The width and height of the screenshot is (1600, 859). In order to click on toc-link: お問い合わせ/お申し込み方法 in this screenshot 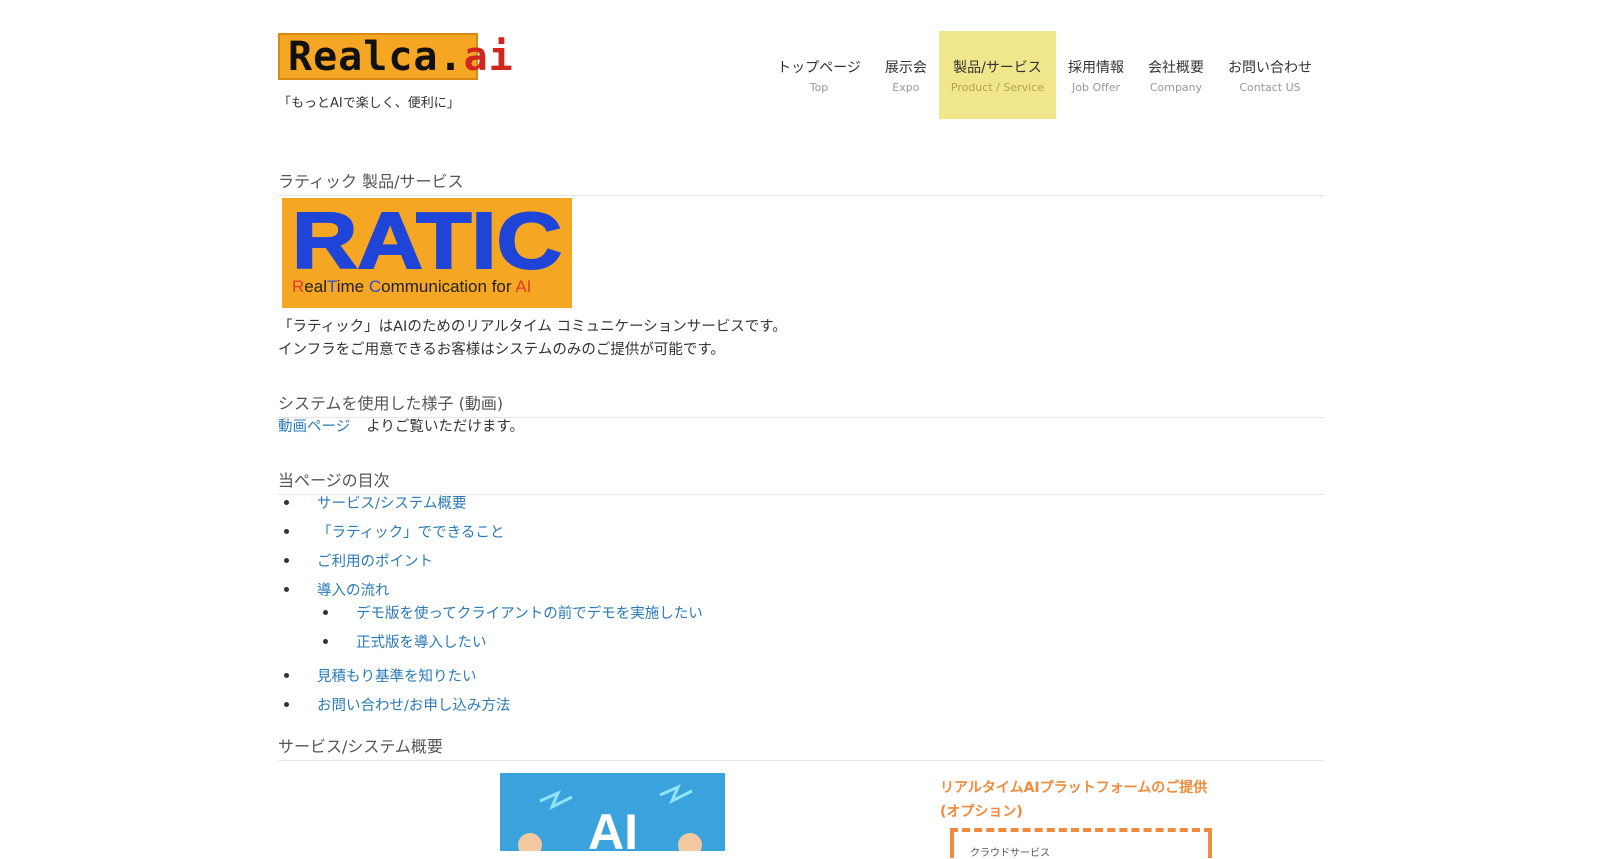, I will do `click(413, 704)`.